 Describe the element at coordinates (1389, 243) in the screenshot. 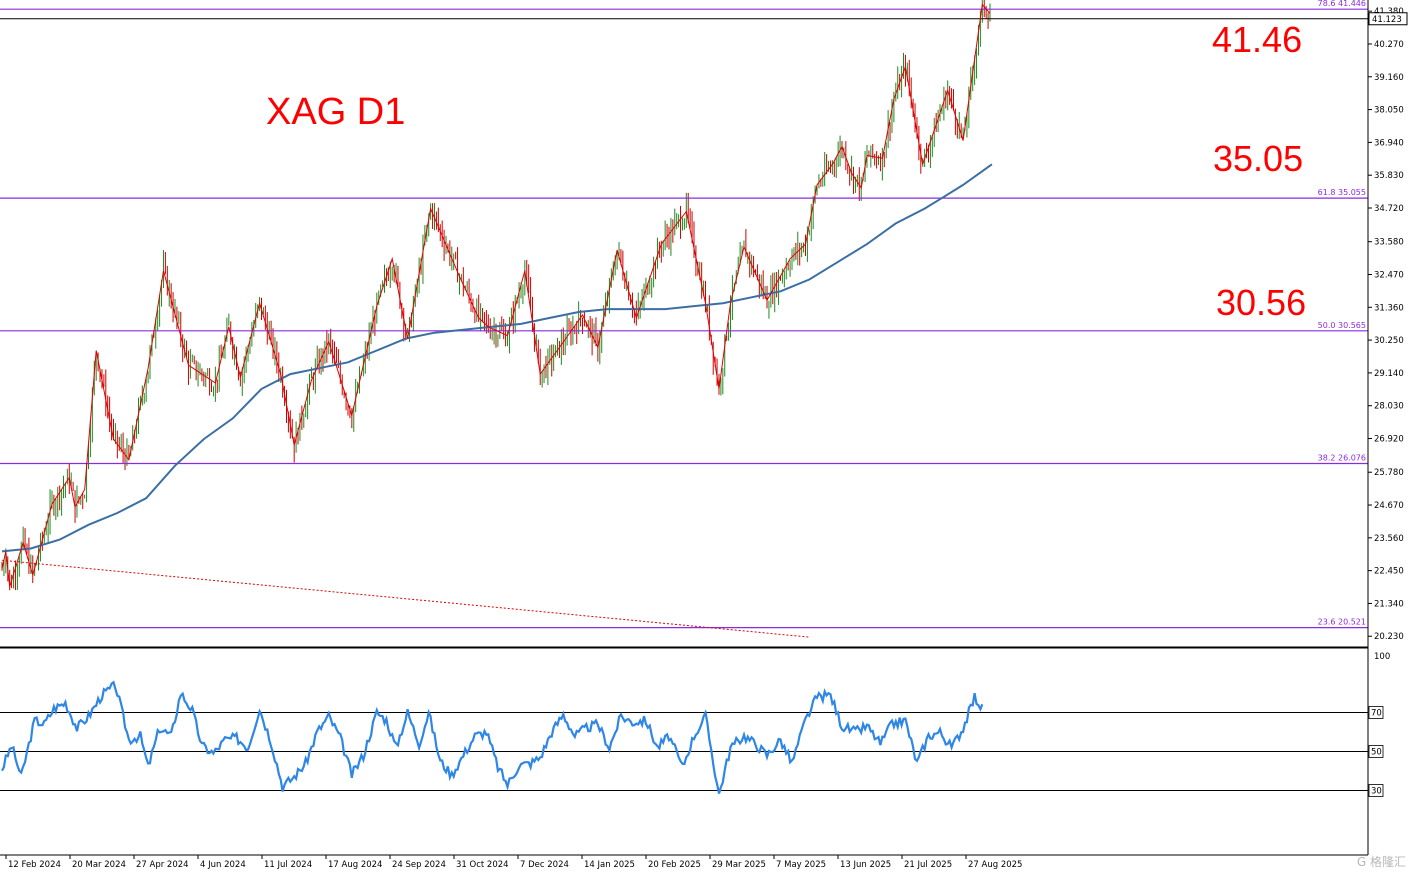

I see `price-tick-label-7: 33.580` at that location.